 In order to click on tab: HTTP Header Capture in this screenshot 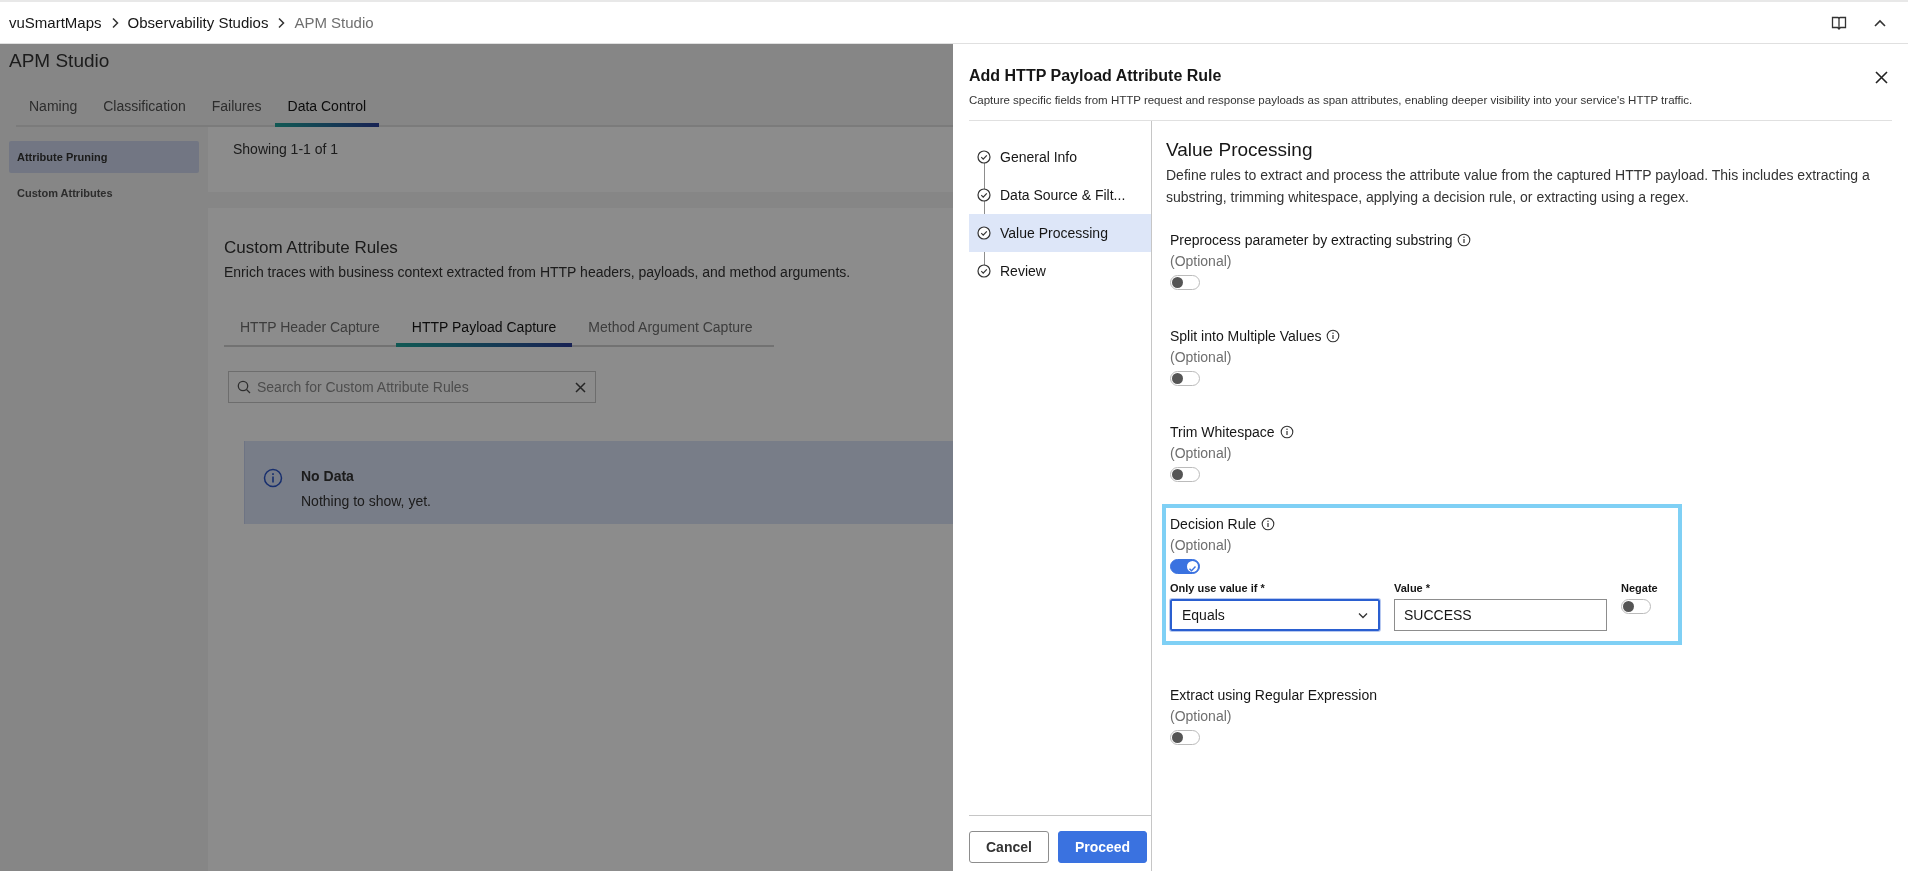, I will do `click(310, 328)`.